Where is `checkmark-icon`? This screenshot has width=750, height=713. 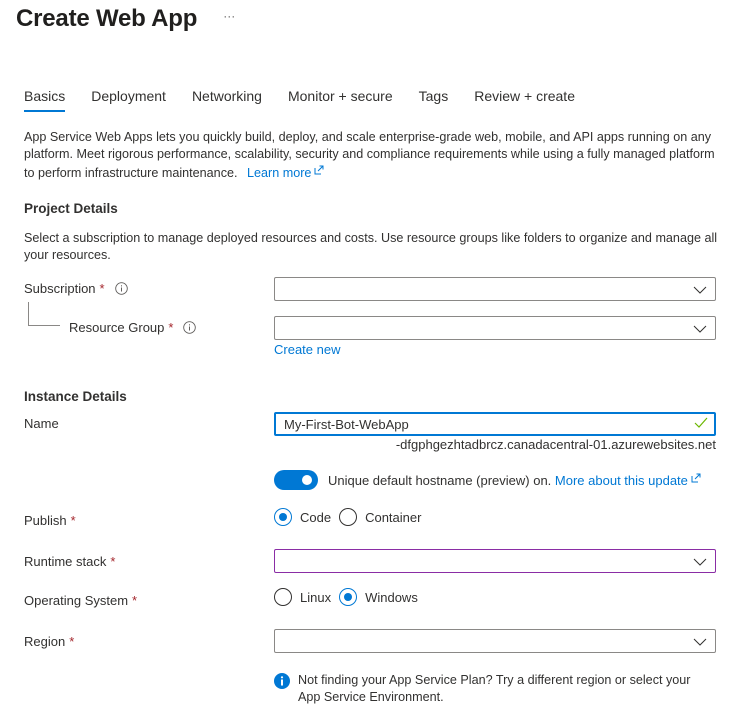
checkmark-icon is located at coordinates (701, 424).